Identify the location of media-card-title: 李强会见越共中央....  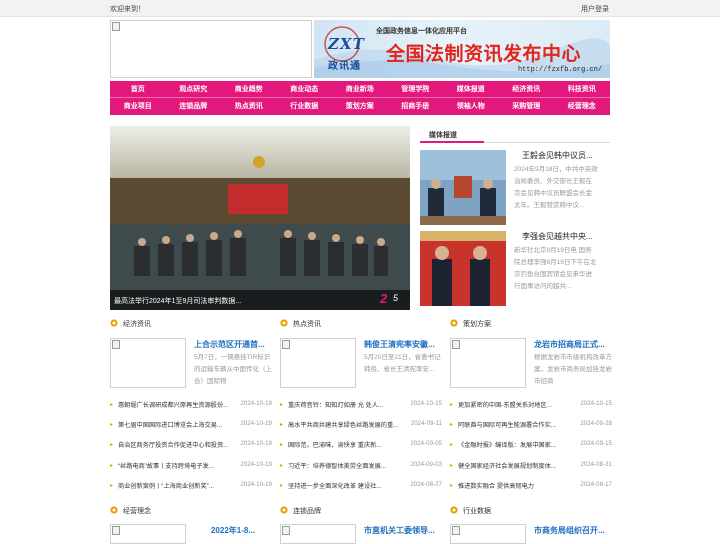
(563, 236).